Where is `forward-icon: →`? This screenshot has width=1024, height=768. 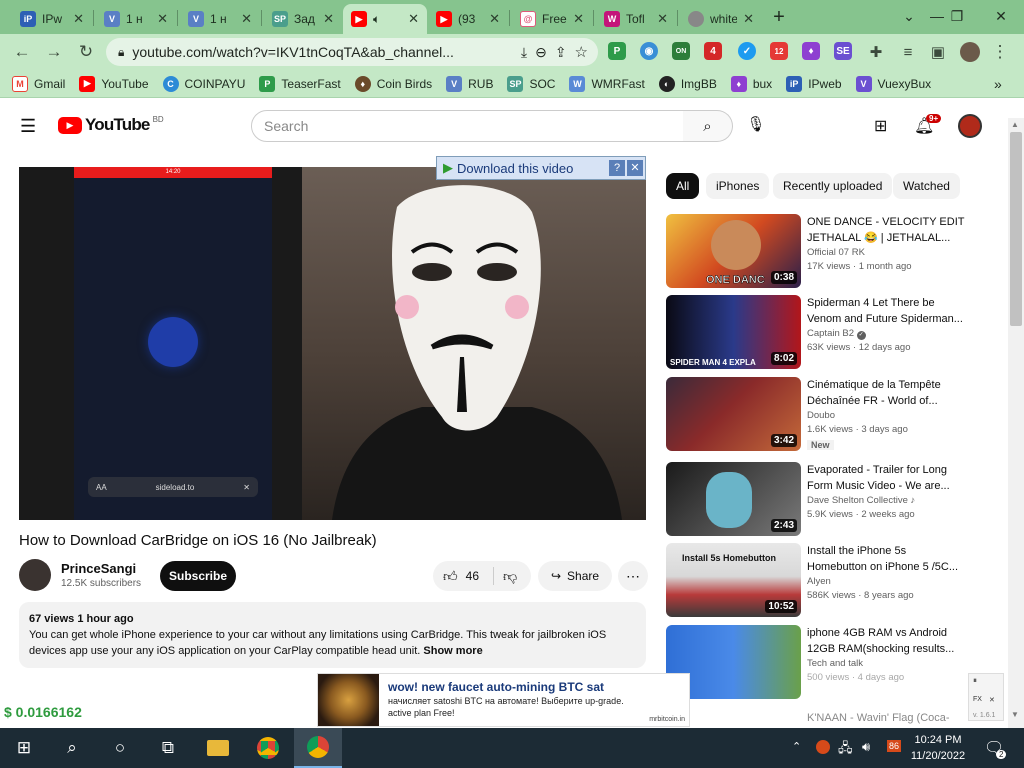 forward-icon: → is located at coordinates (54, 52).